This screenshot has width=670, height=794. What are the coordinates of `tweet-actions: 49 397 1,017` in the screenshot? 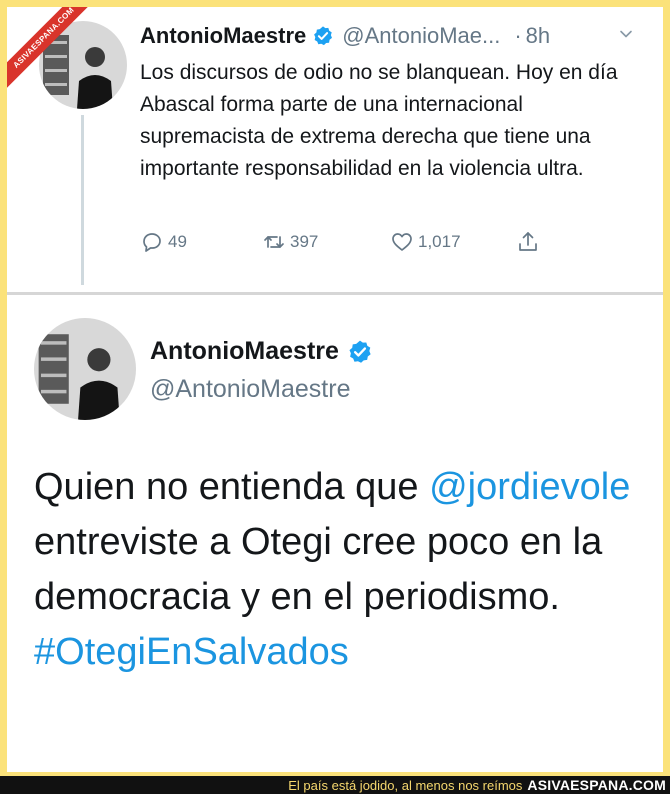 It's located at (342, 242).